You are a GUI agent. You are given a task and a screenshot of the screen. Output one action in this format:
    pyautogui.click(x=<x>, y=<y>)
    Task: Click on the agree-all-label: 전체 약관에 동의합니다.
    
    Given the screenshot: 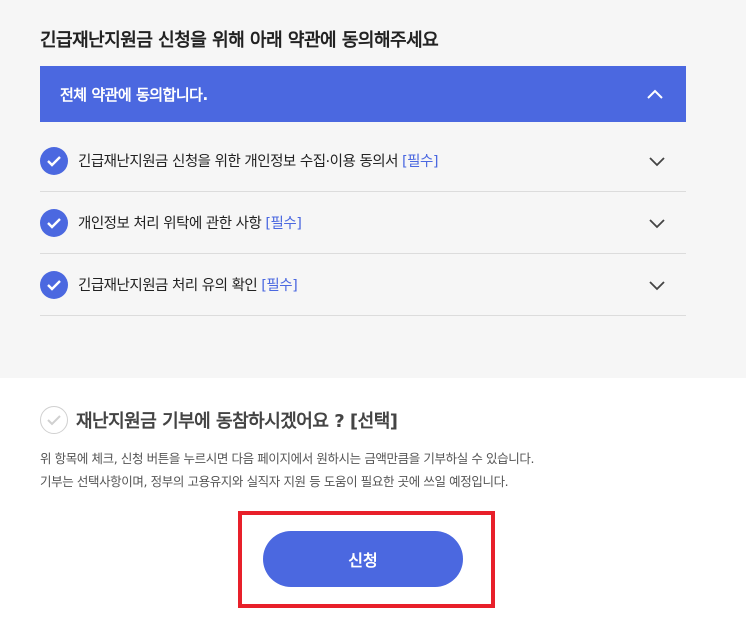 What is the action you would take?
    pyautogui.click(x=134, y=94)
    